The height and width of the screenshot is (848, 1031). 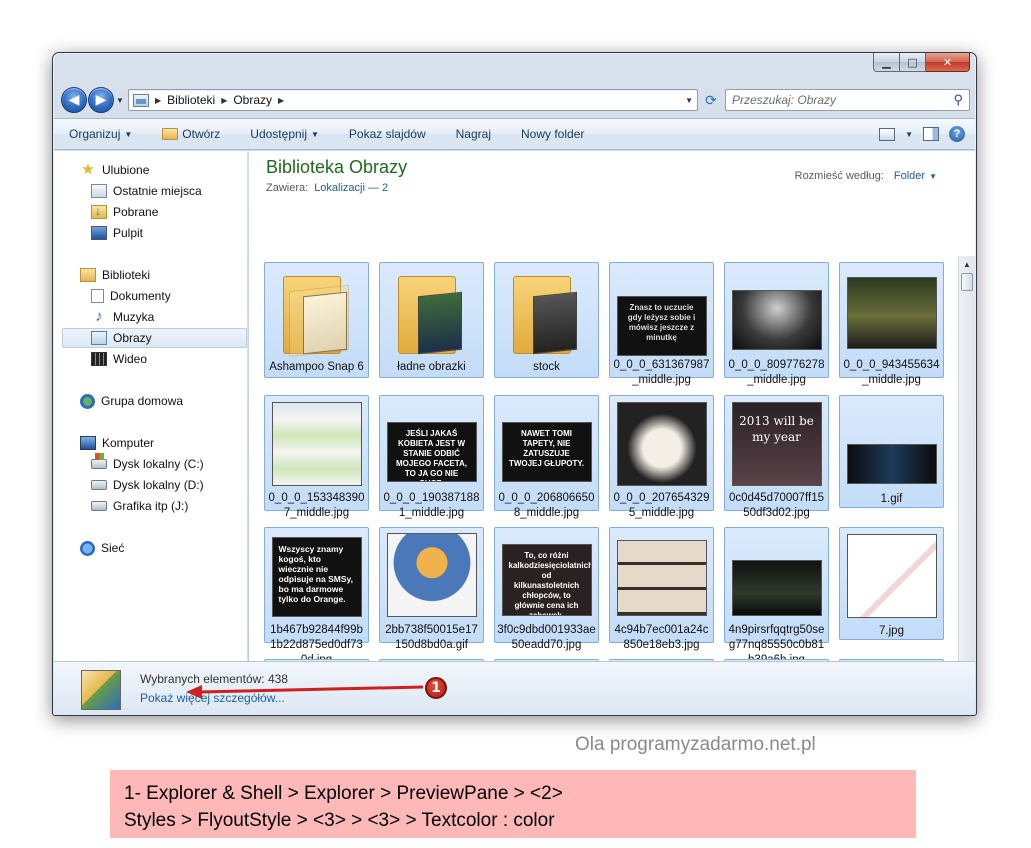 What do you see at coordinates (147, 485) in the screenshot?
I see `nav-drive-d: Dysk lokalny (D:)` at bounding box center [147, 485].